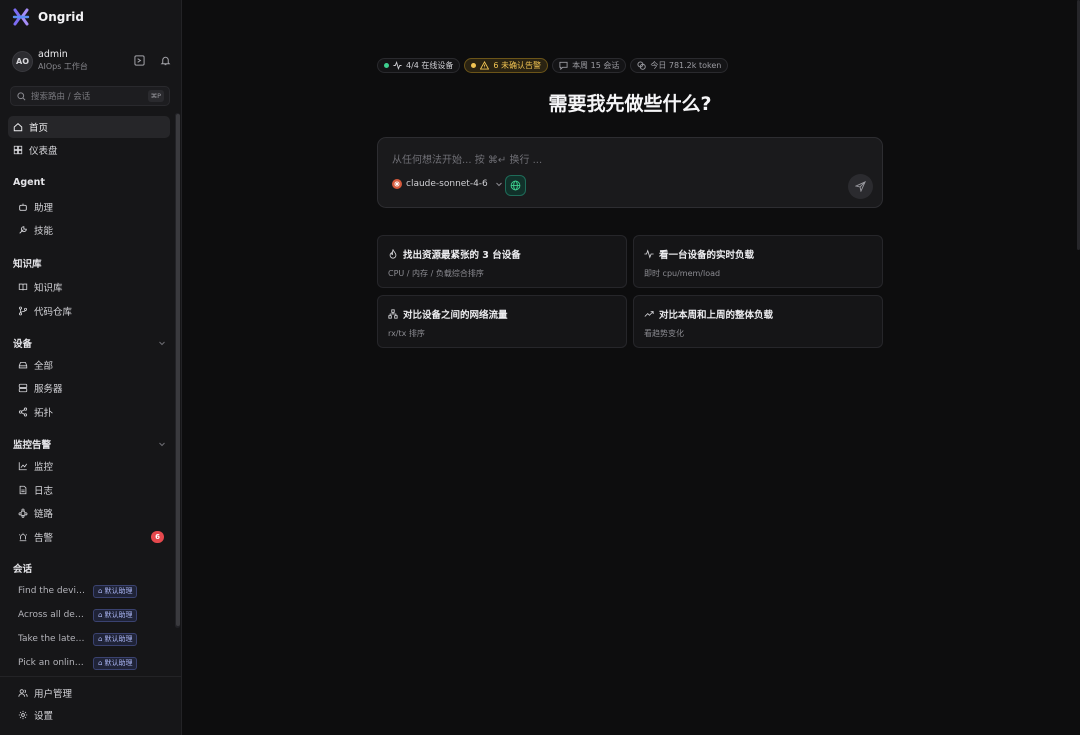  I want to click on suggestion-card: 看一台设备的实时负载 即时 cpu/mem/load, so click(758, 261).